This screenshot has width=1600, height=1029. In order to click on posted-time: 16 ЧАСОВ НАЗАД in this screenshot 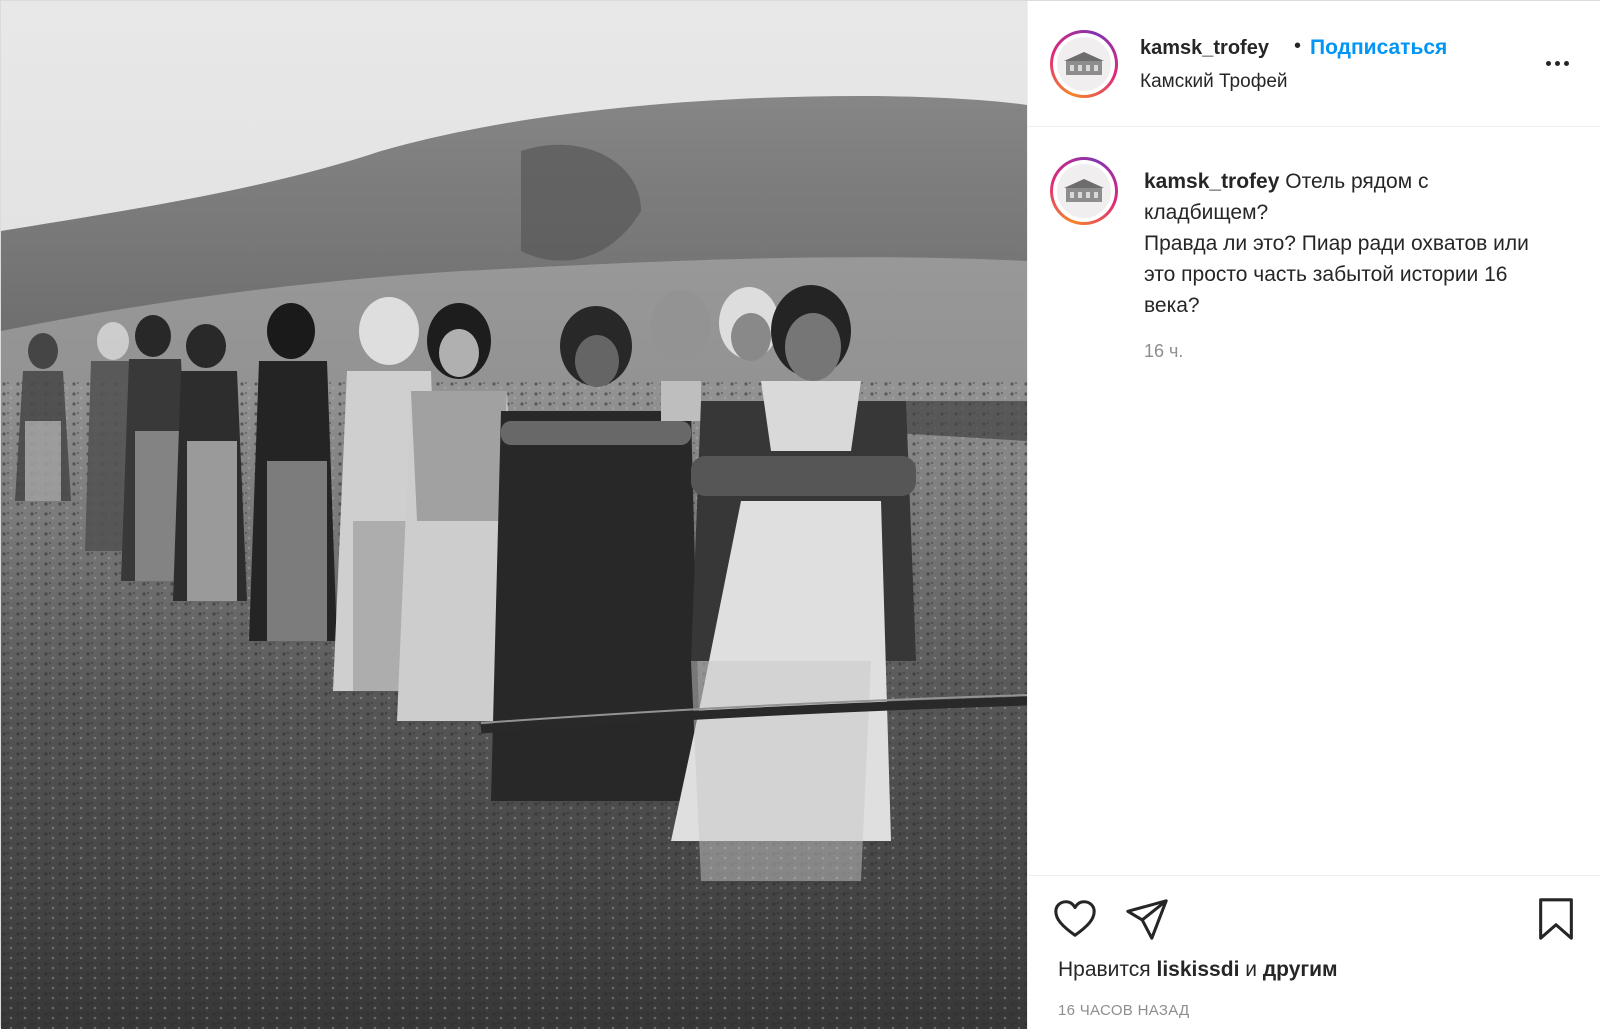, I will do `click(1123, 1010)`.